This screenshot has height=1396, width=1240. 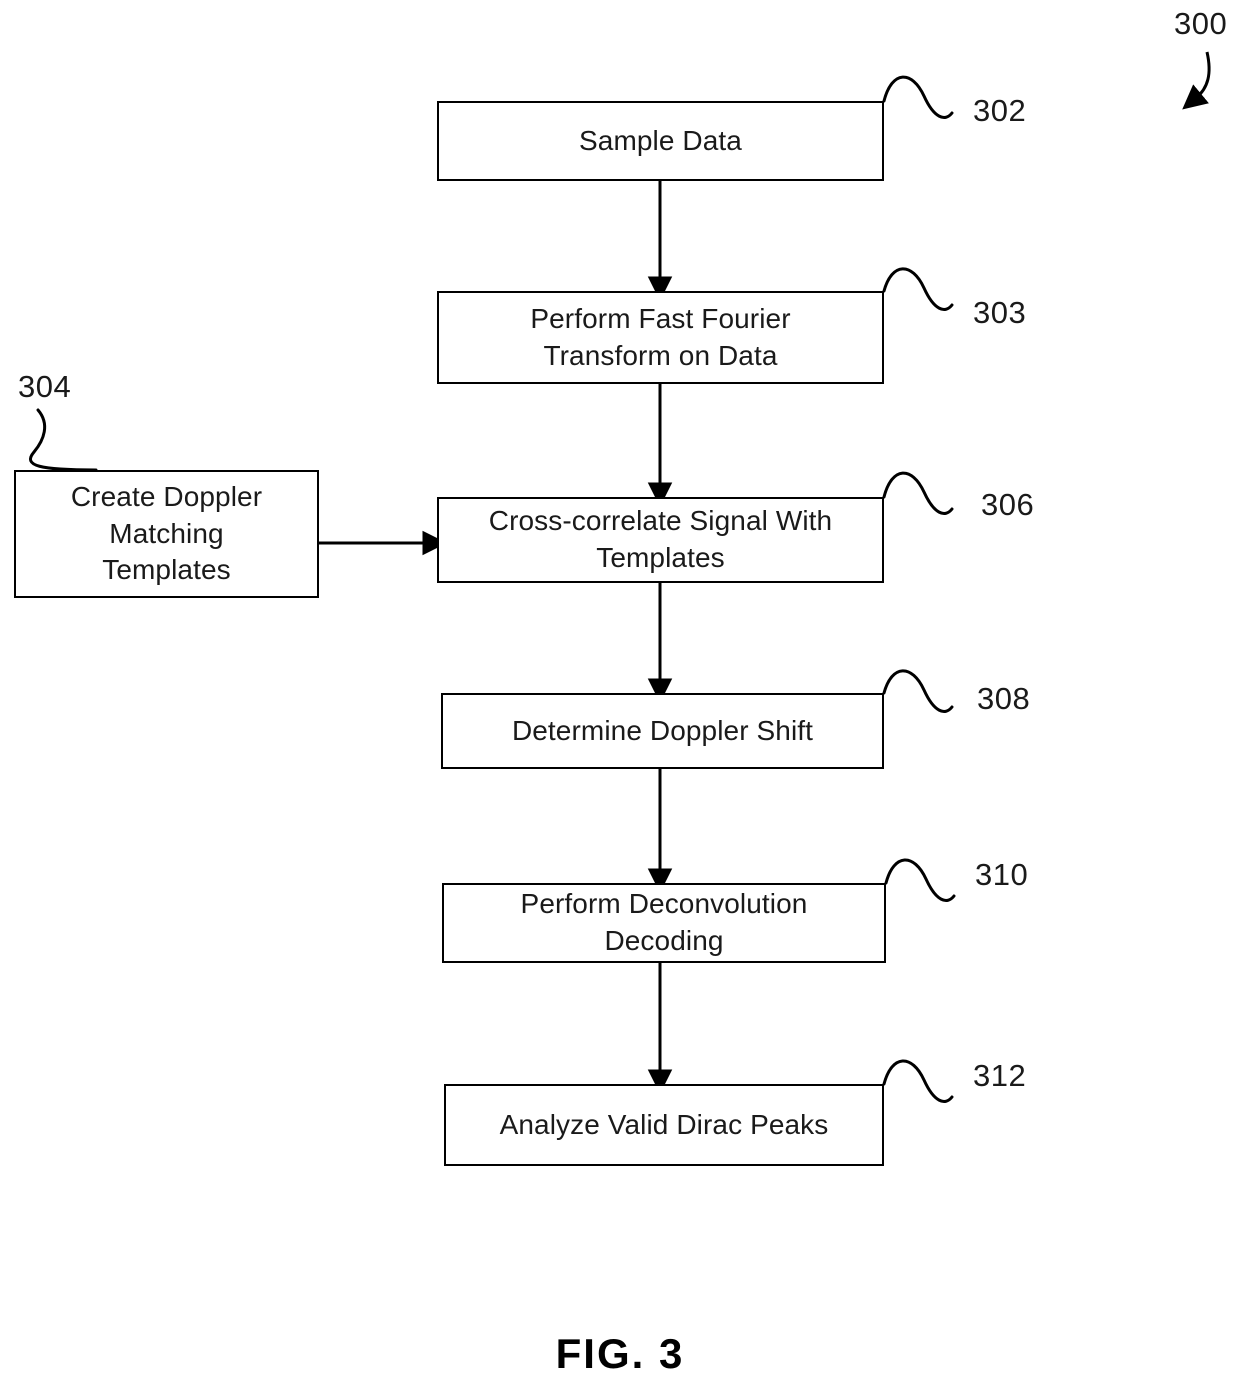 I want to click on node-cross-correlate-label: Cross-correlate Signal With Templates, so click(x=660, y=539).